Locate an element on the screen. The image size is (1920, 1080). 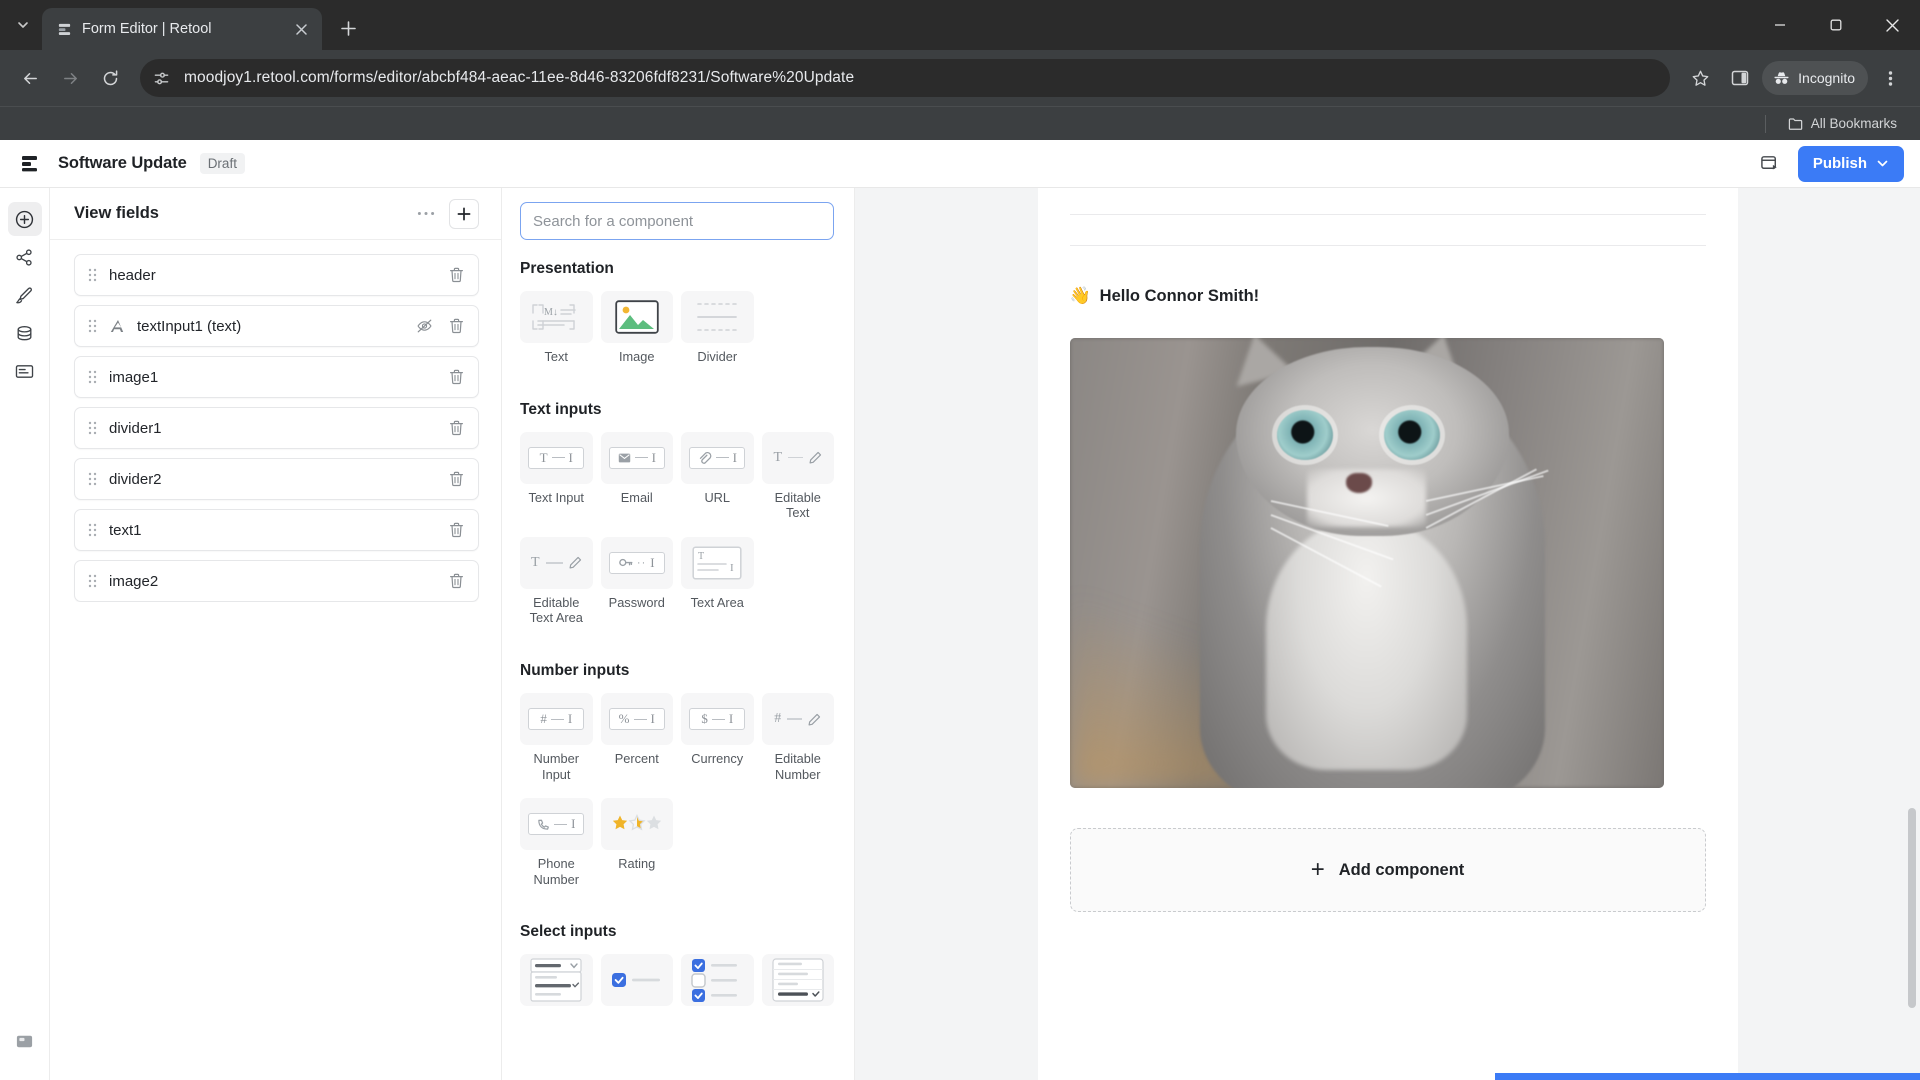
bookmark-separator is located at coordinates (1765, 123).